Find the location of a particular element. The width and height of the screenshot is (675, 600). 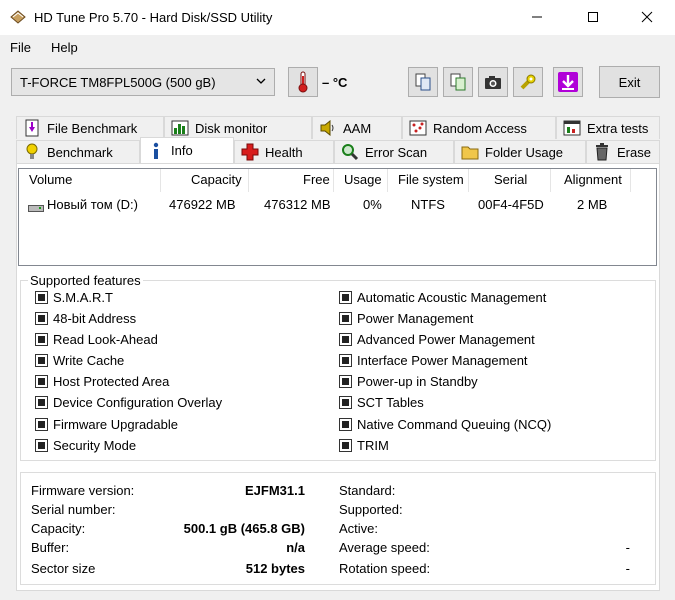

minimize-icon is located at coordinates (537, 17).